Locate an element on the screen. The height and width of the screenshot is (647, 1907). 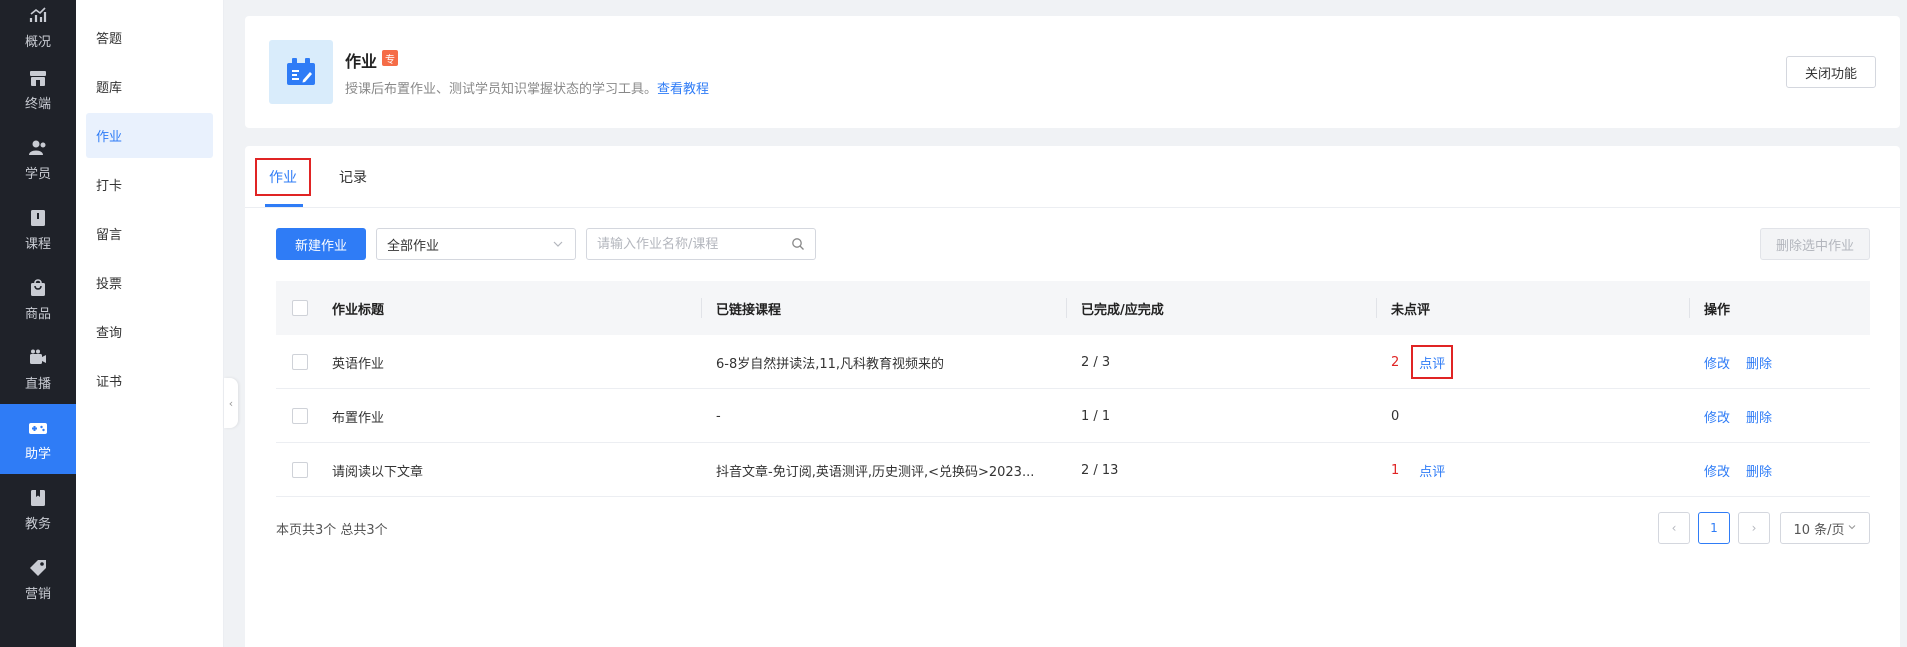
delete-selected-button: 删除选中作业 is located at coordinates (1815, 244).